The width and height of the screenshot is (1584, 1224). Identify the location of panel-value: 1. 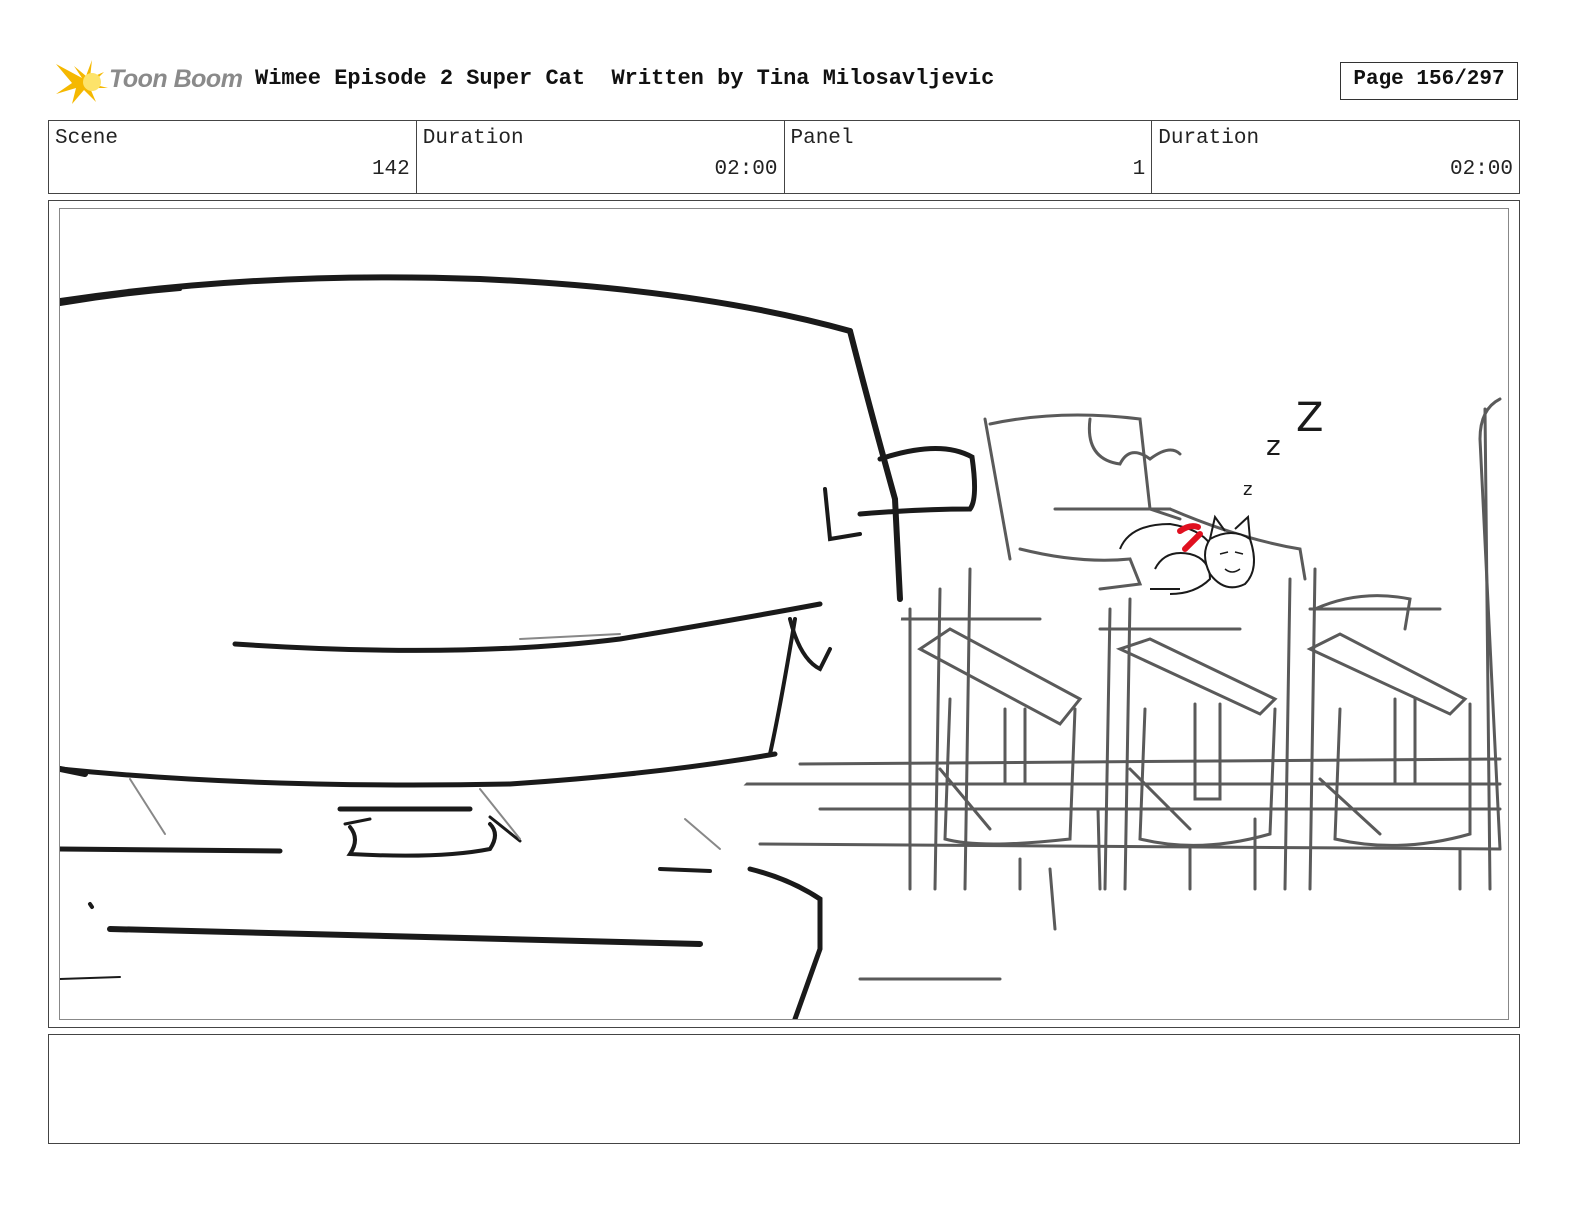
(1139, 169).